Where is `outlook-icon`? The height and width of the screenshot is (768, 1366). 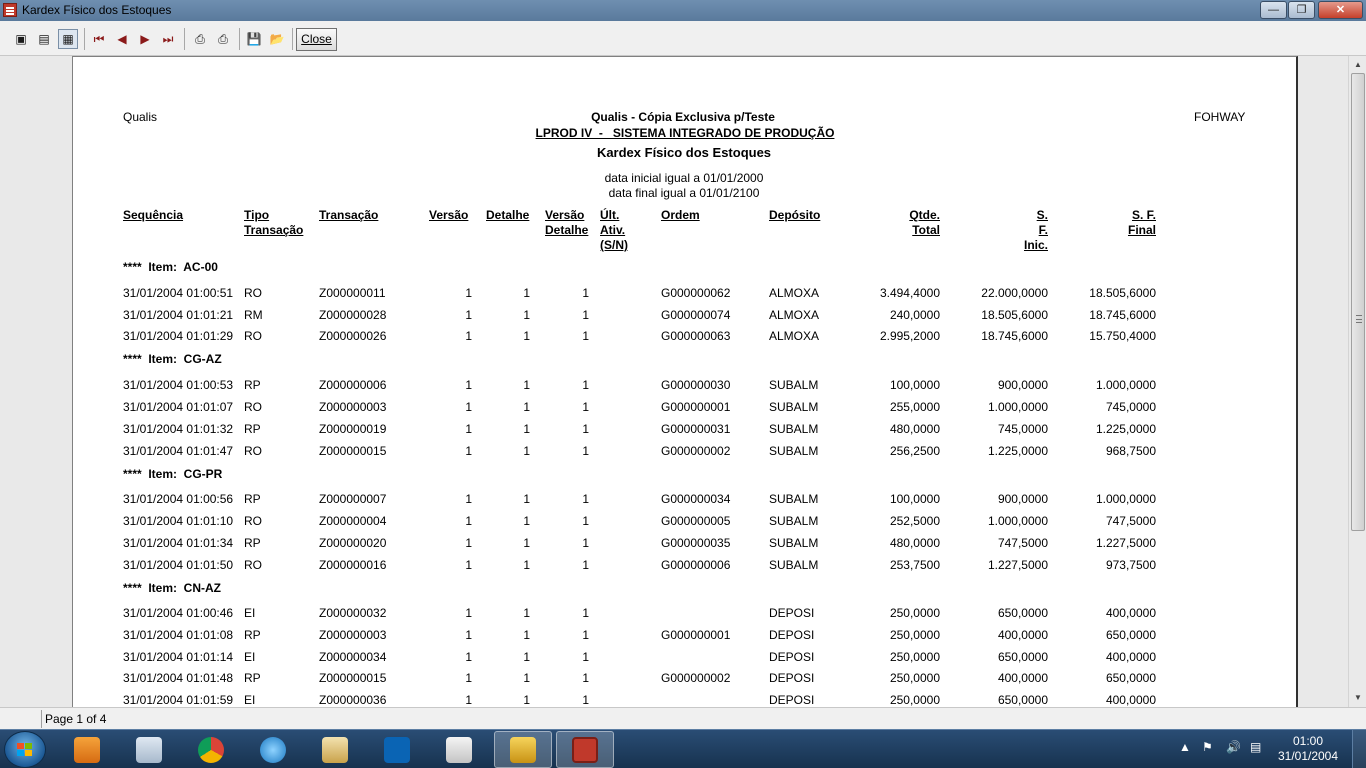 outlook-icon is located at coordinates (397, 749).